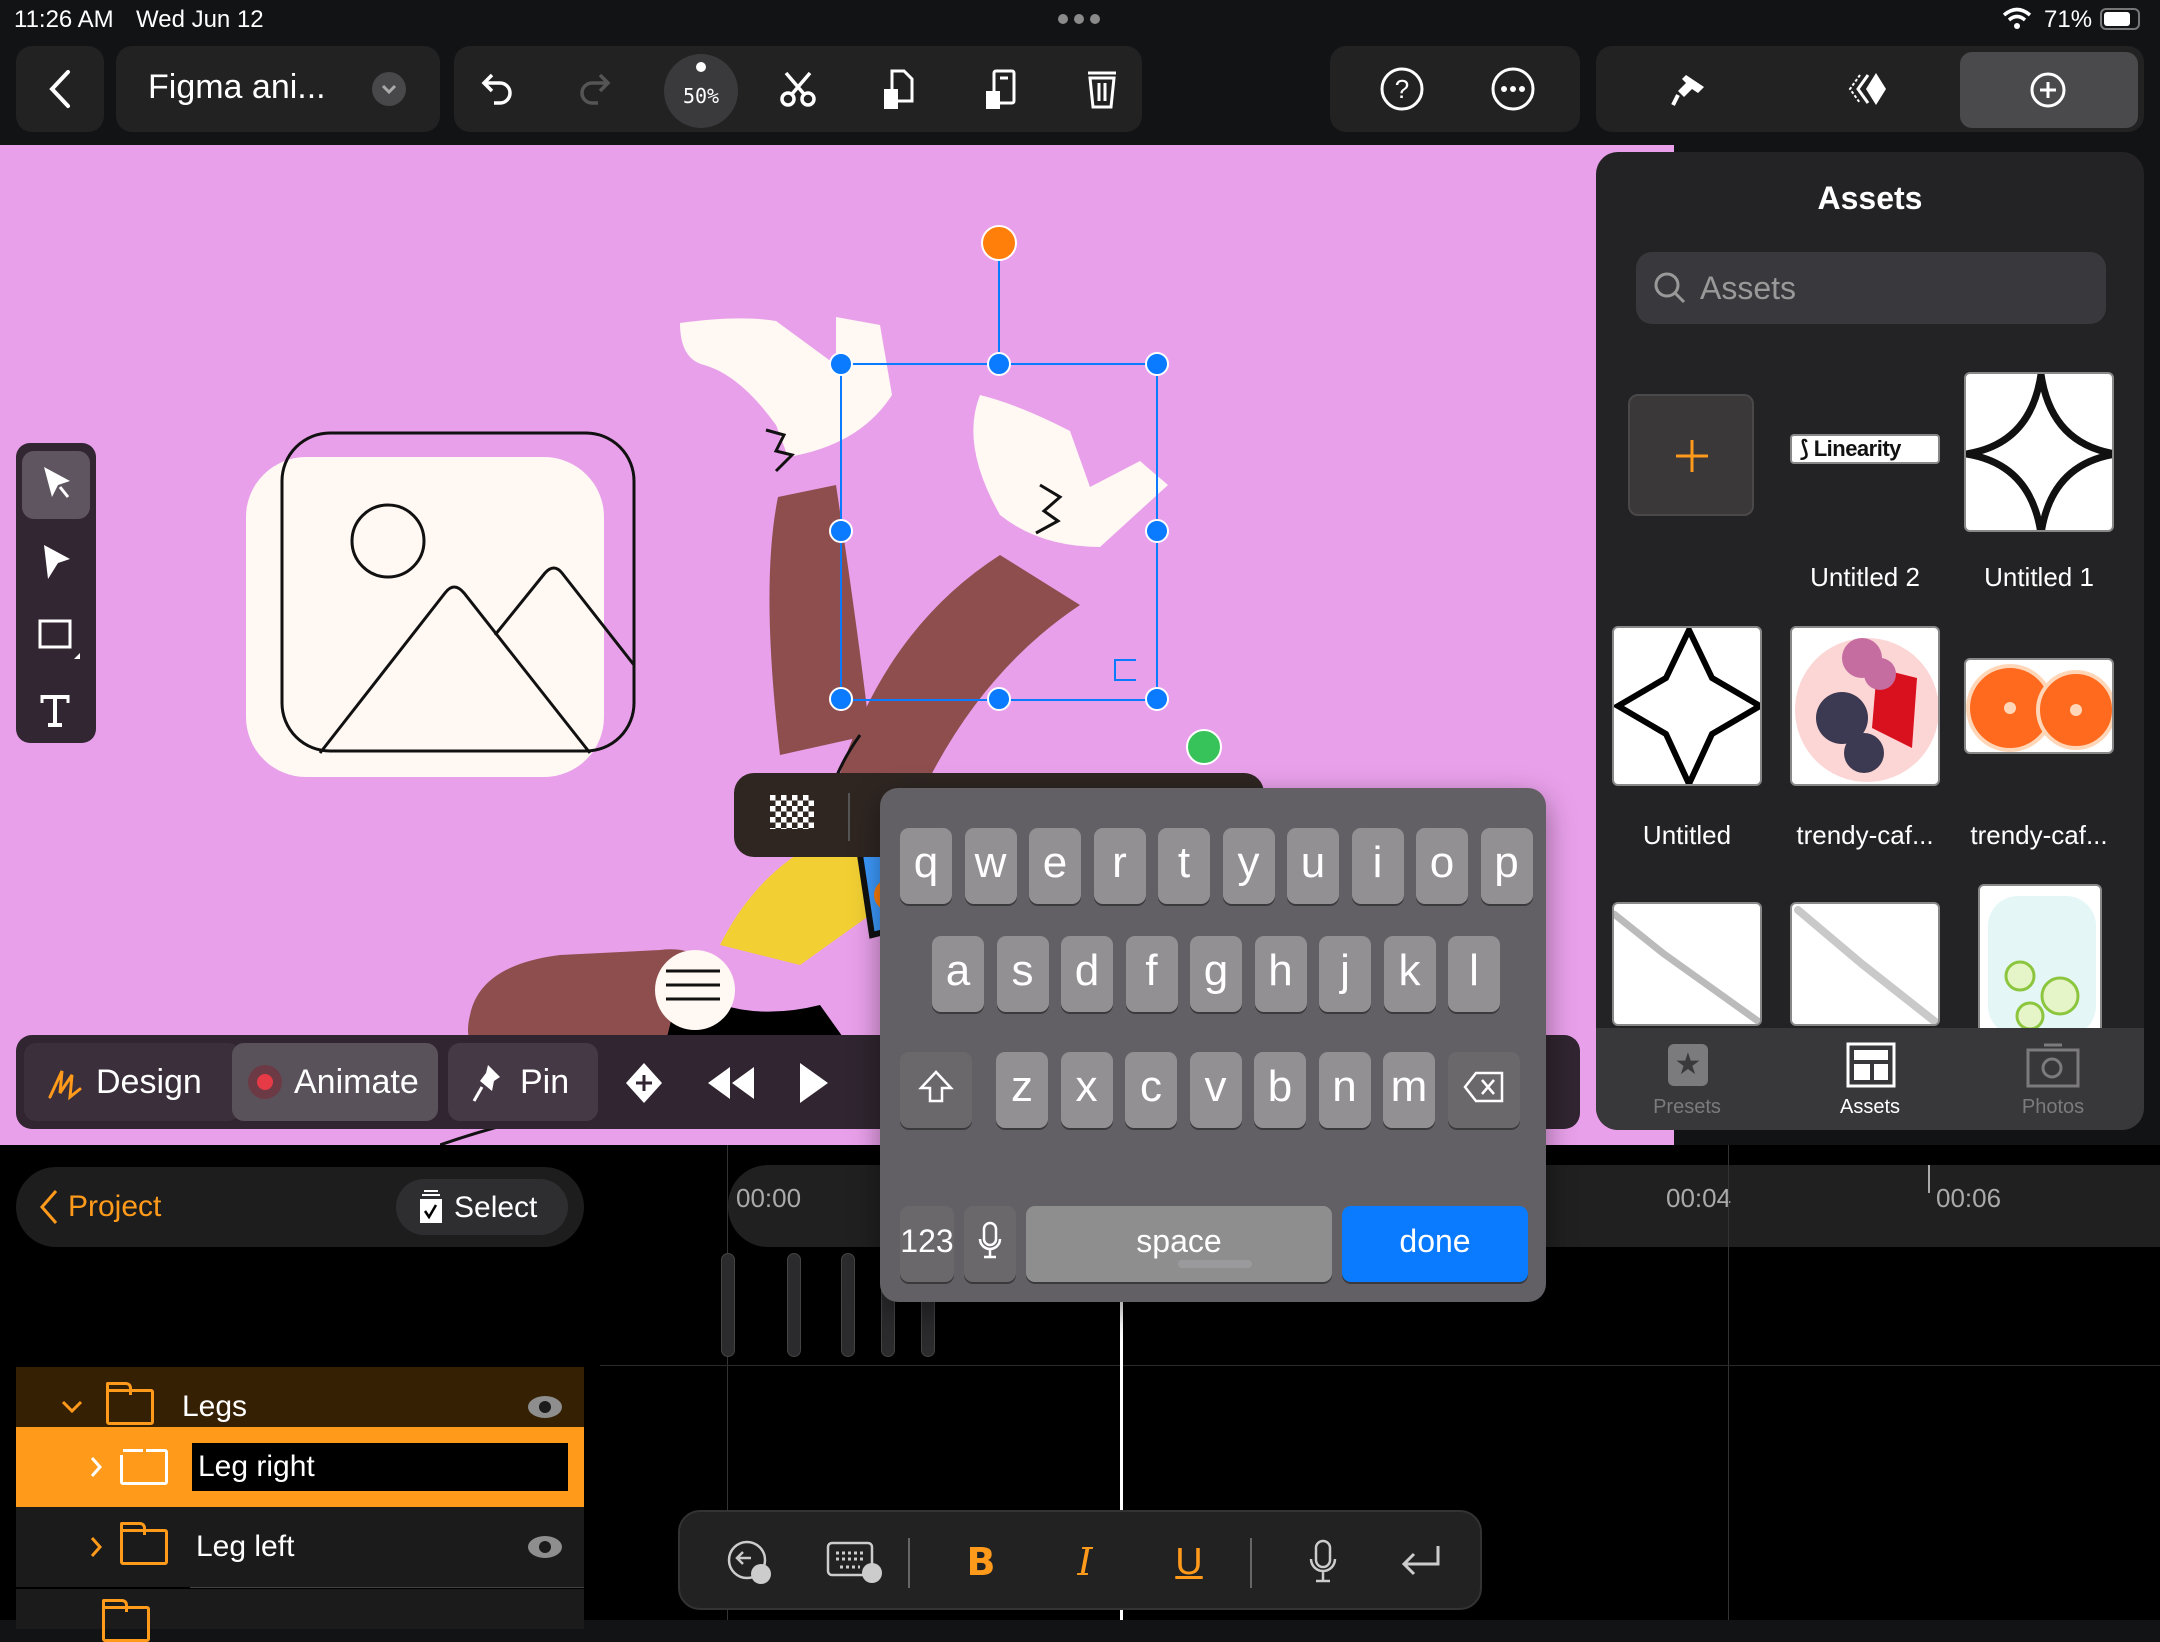  What do you see at coordinates (1215, 1264) in the screenshot?
I see `keyboard-drag-handle` at bounding box center [1215, 1264].